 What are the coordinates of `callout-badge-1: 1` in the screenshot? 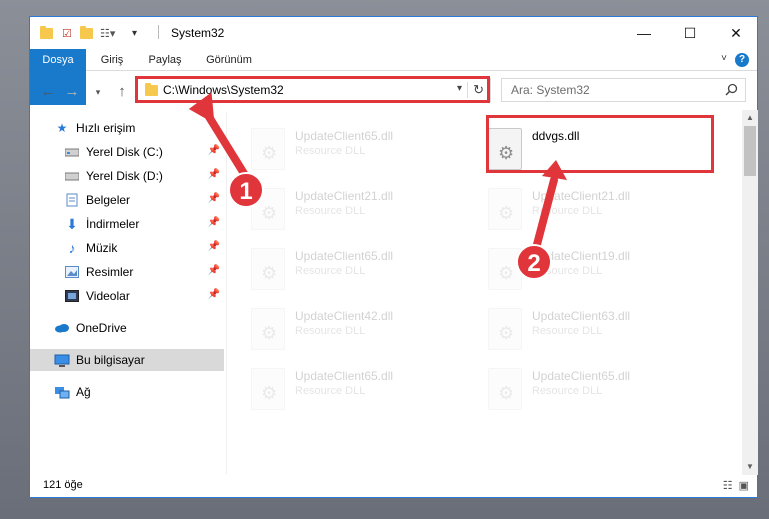 It's located at (246, 190).